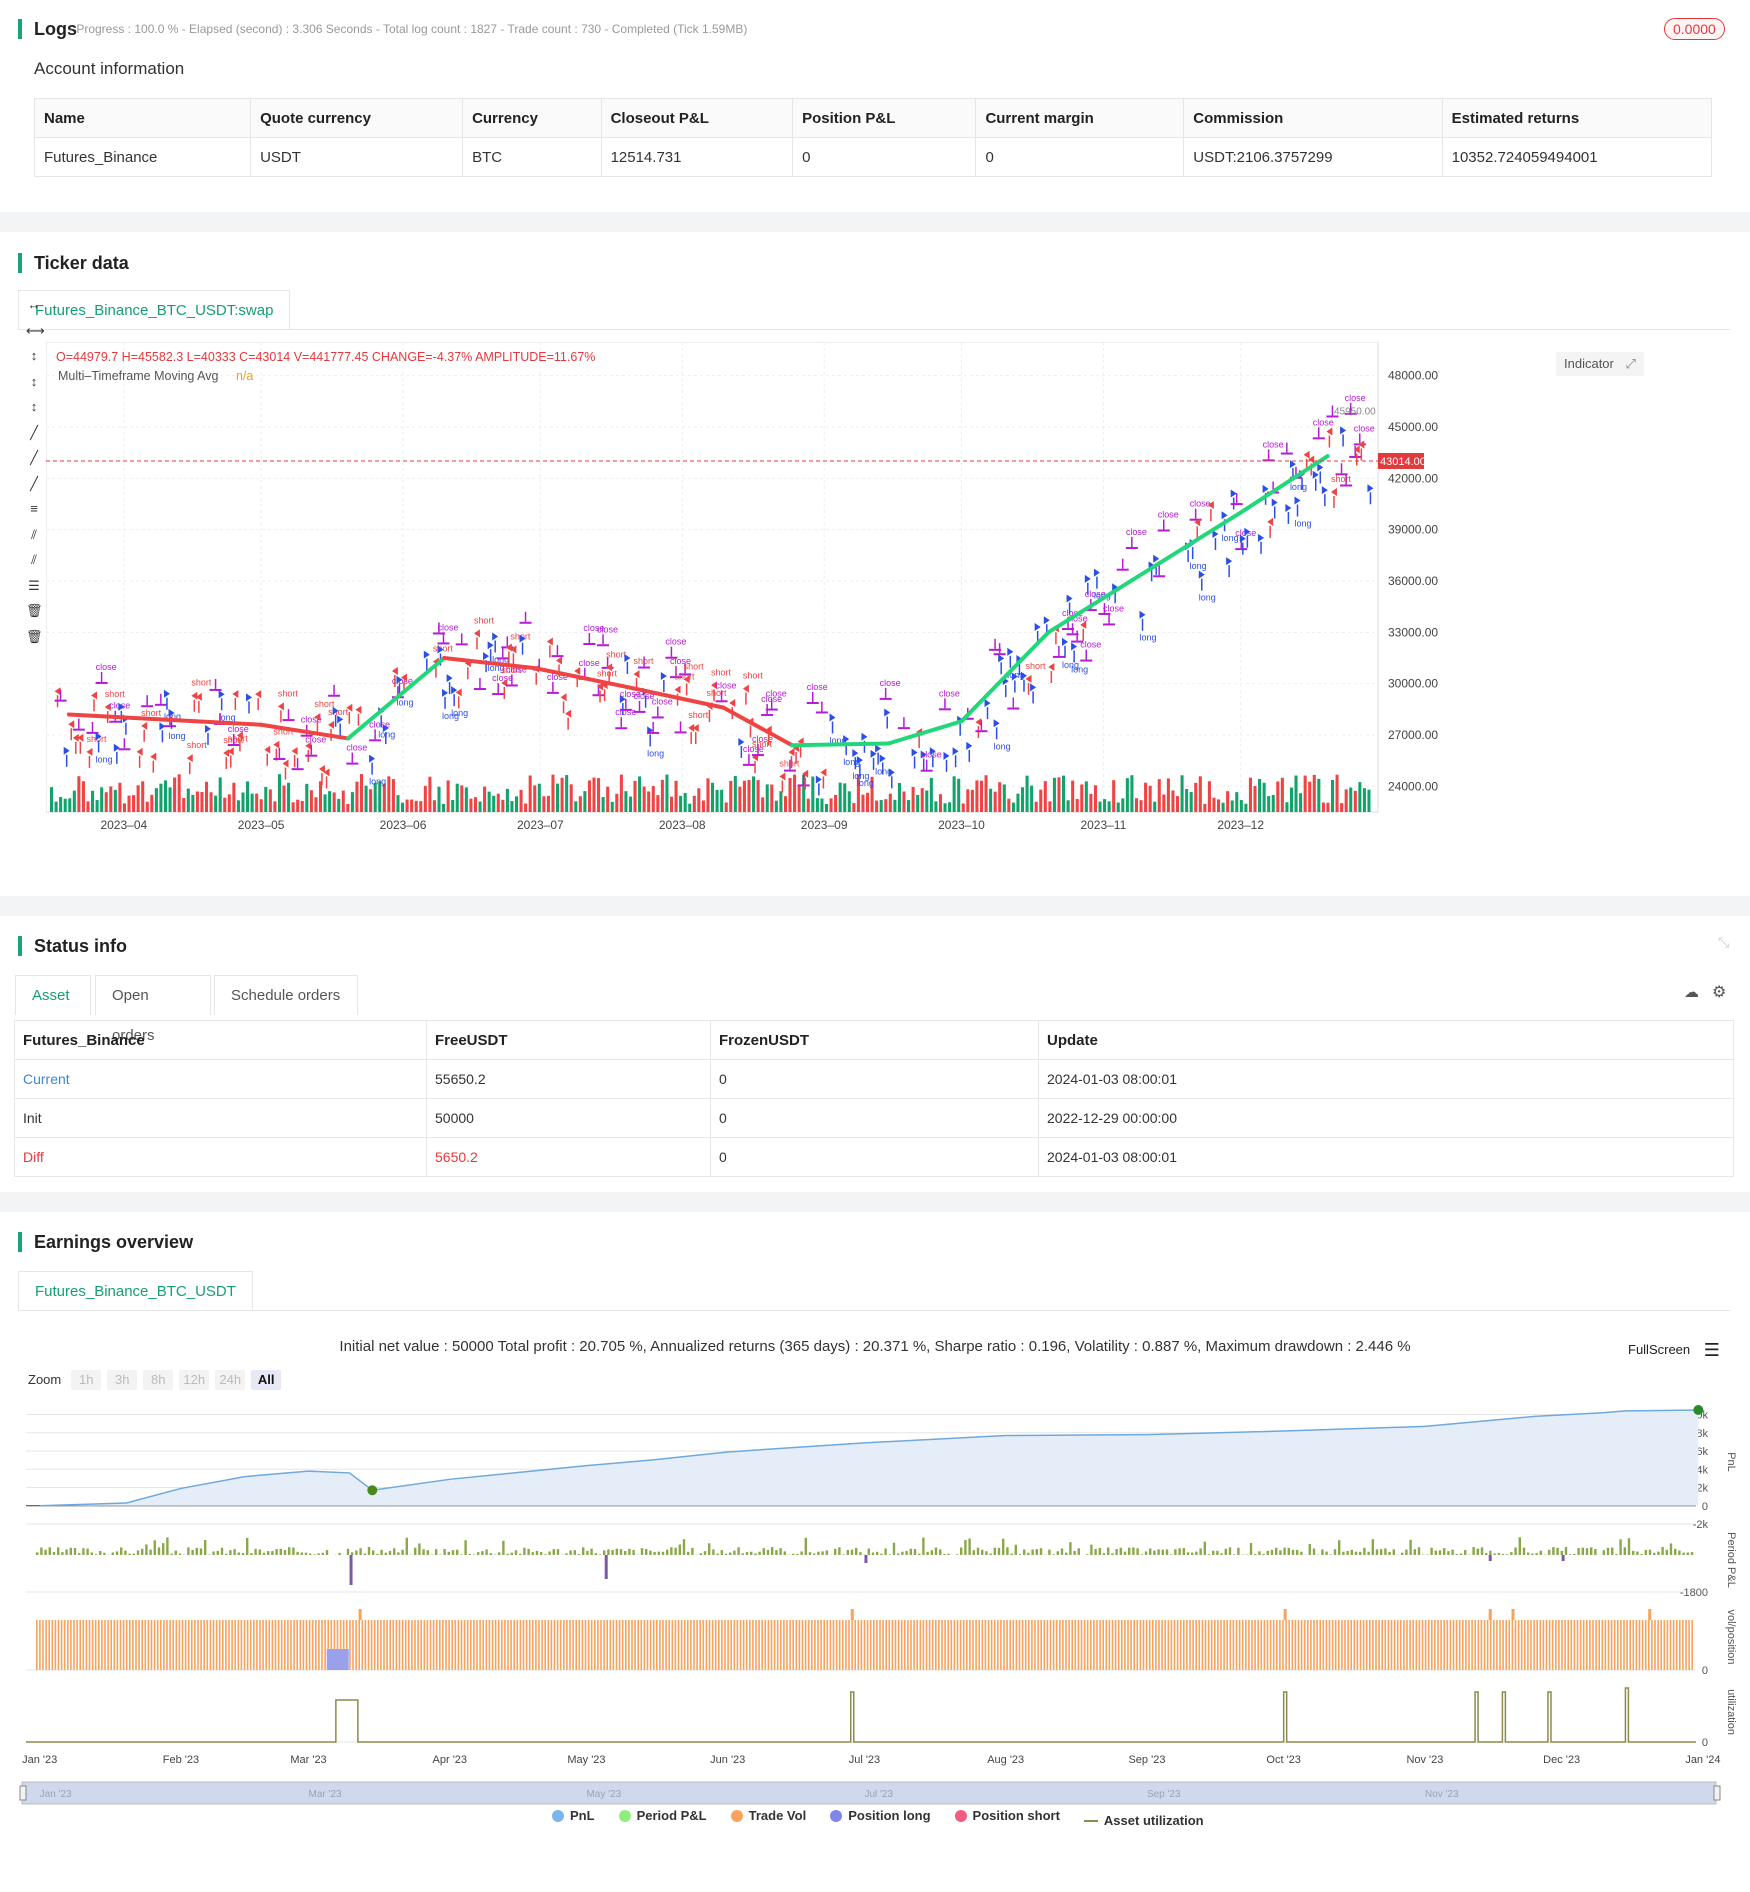 This screenshot has height=1892, width=1750. I want to click on zoom-button: 3h, so click(122, 1380).